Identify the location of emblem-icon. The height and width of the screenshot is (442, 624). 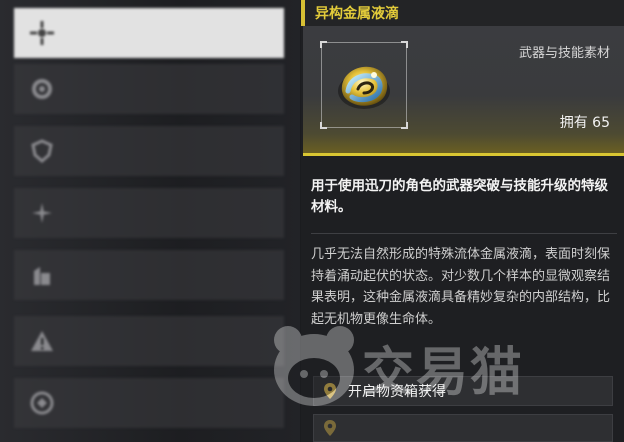
(42, 403).